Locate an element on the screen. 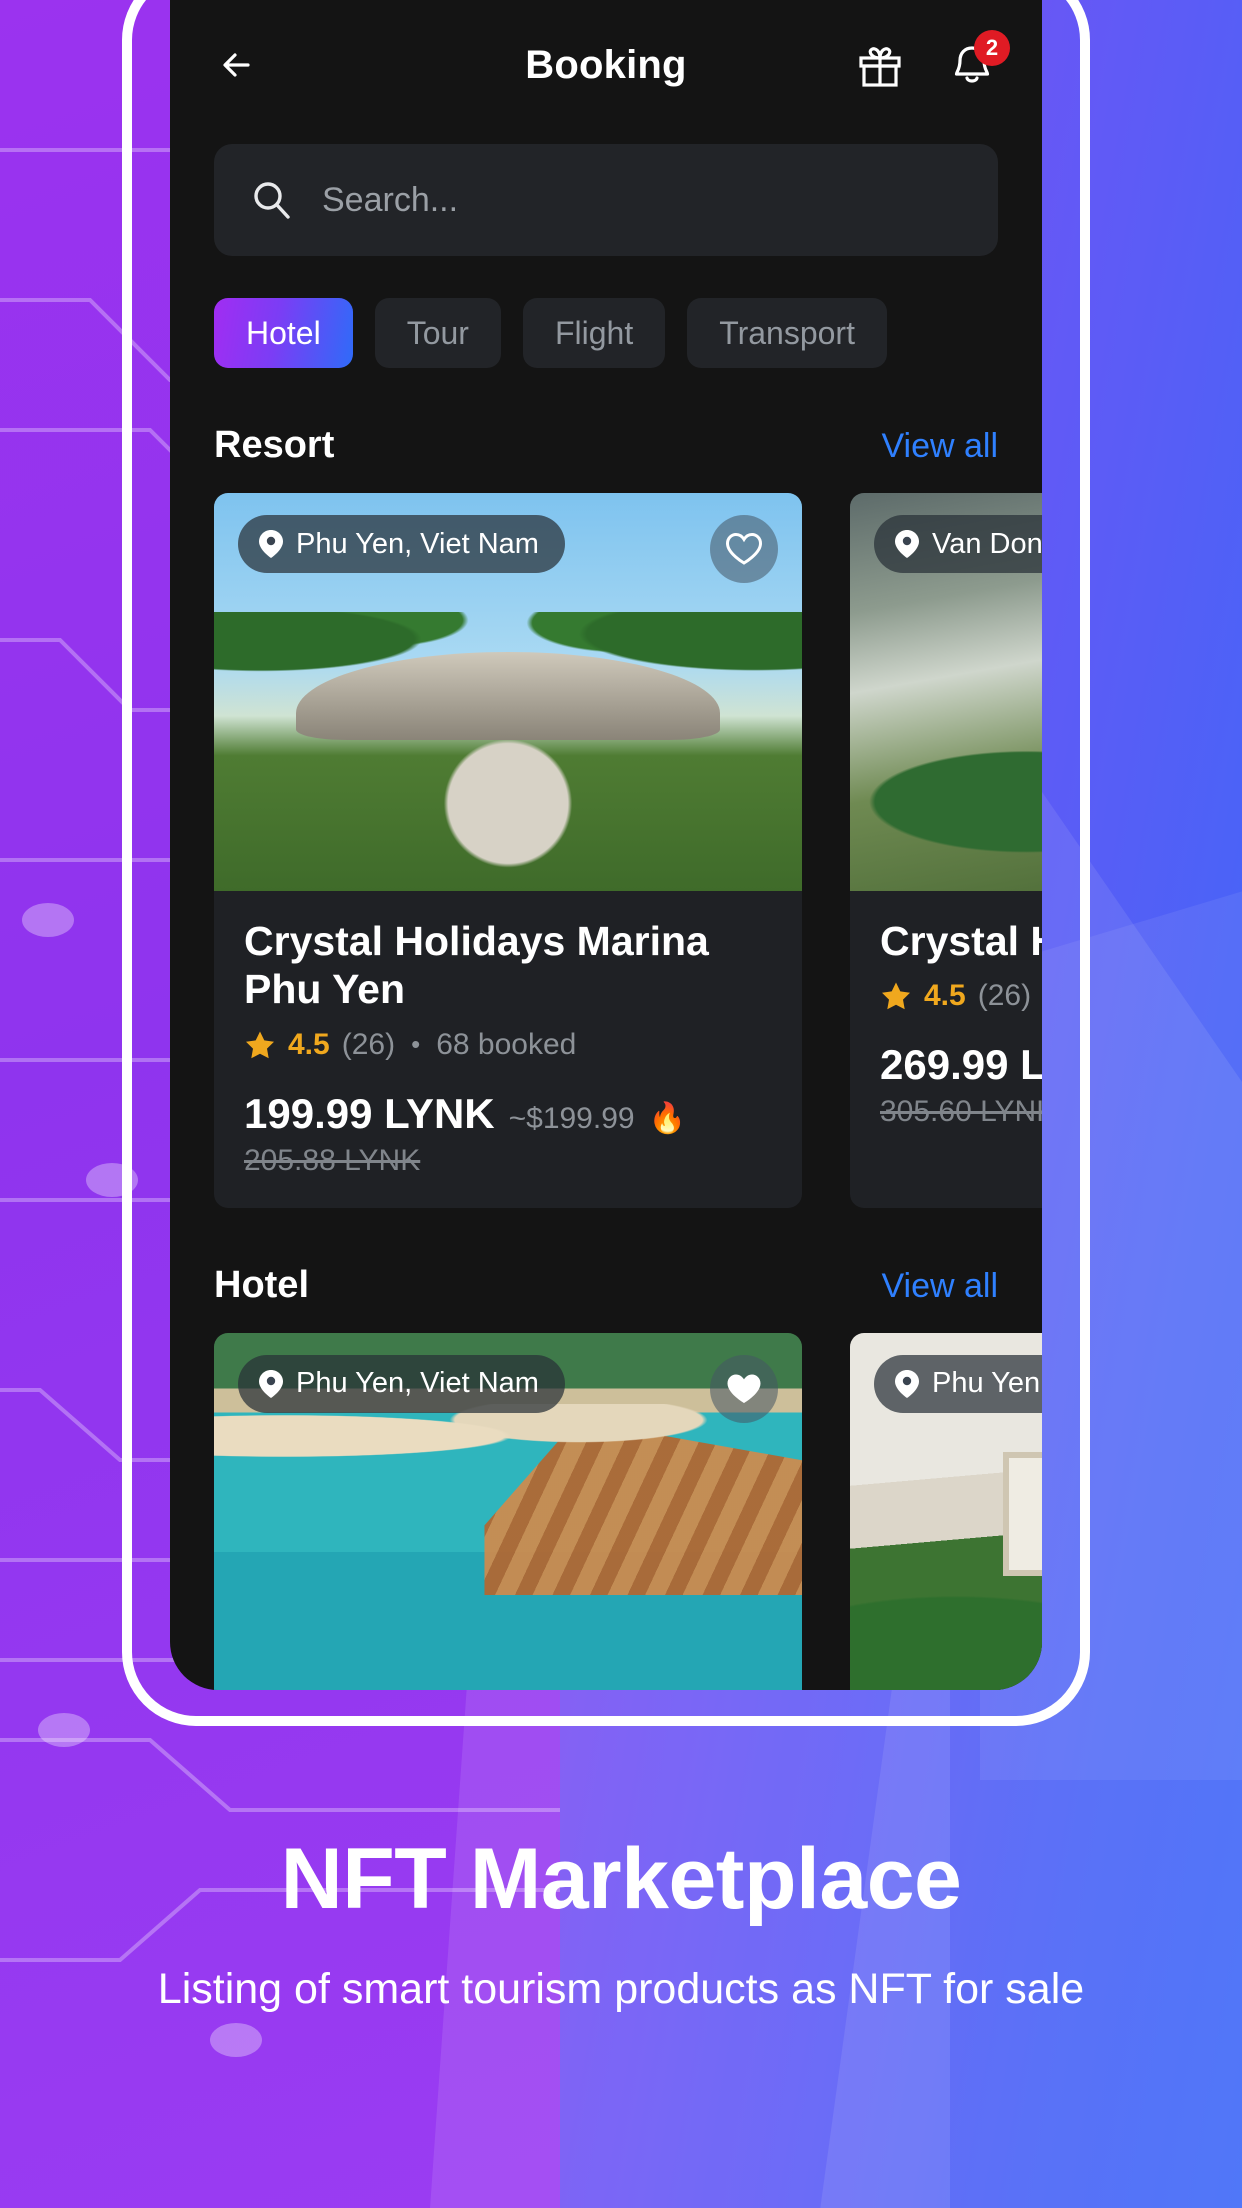  category-tabs: Hotel Tour Flight Transport is located at coordinates (606, 312).